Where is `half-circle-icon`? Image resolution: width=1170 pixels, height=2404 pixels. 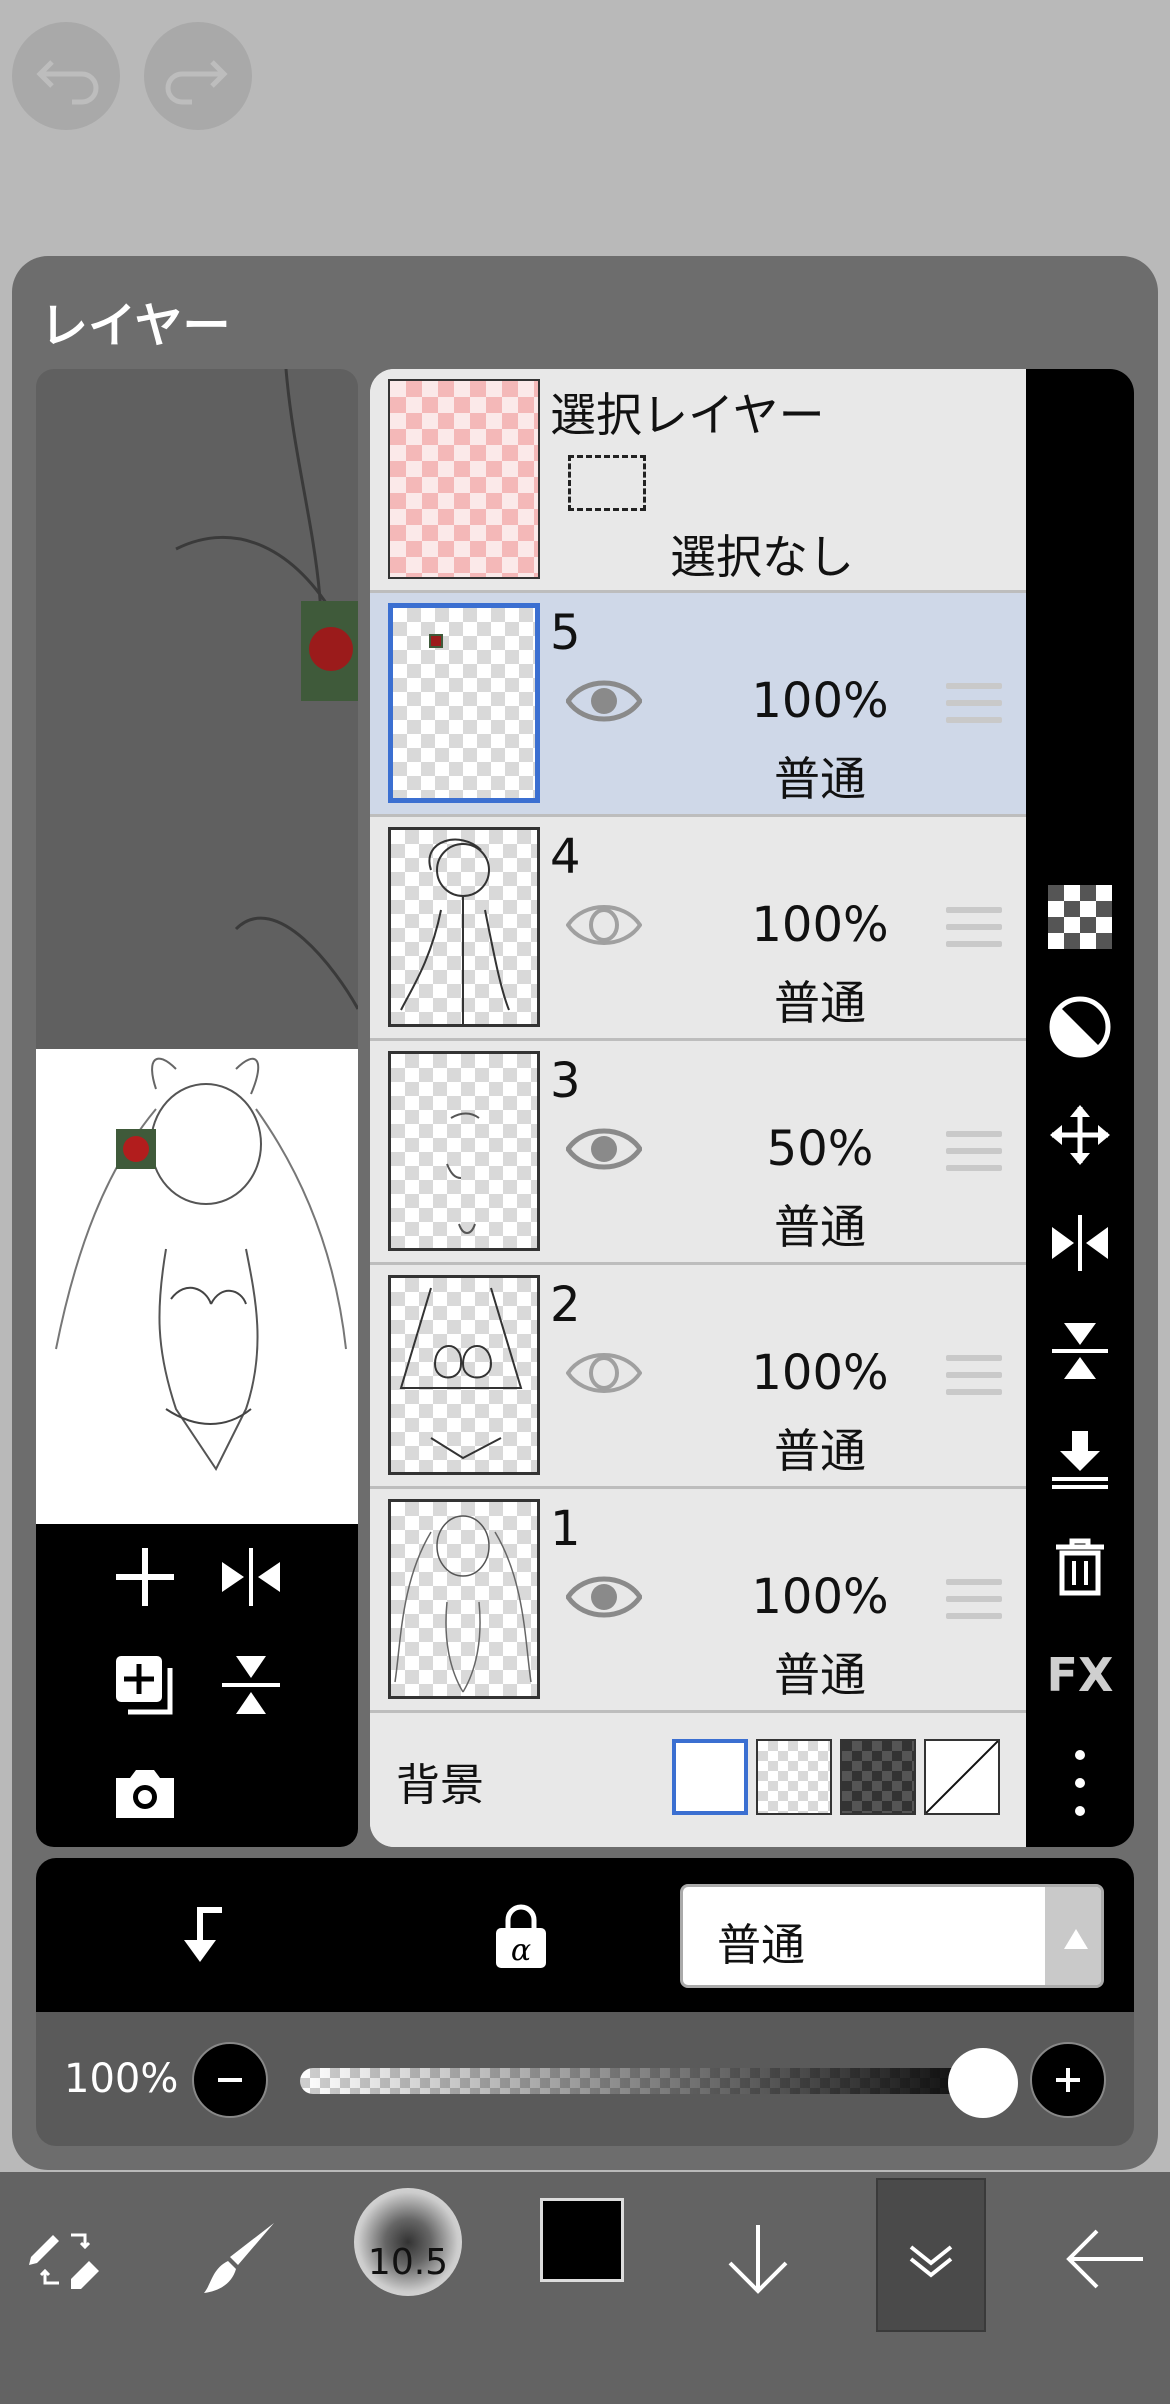 half-circle-icon is located at coordinates (1080, 1027).